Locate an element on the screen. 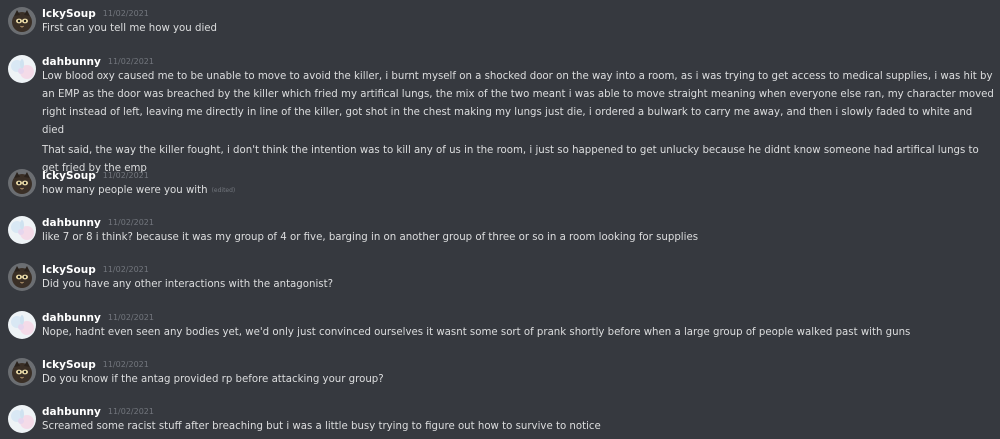  message-text: First can you tell me how you died is located at coordinates (130, 28).